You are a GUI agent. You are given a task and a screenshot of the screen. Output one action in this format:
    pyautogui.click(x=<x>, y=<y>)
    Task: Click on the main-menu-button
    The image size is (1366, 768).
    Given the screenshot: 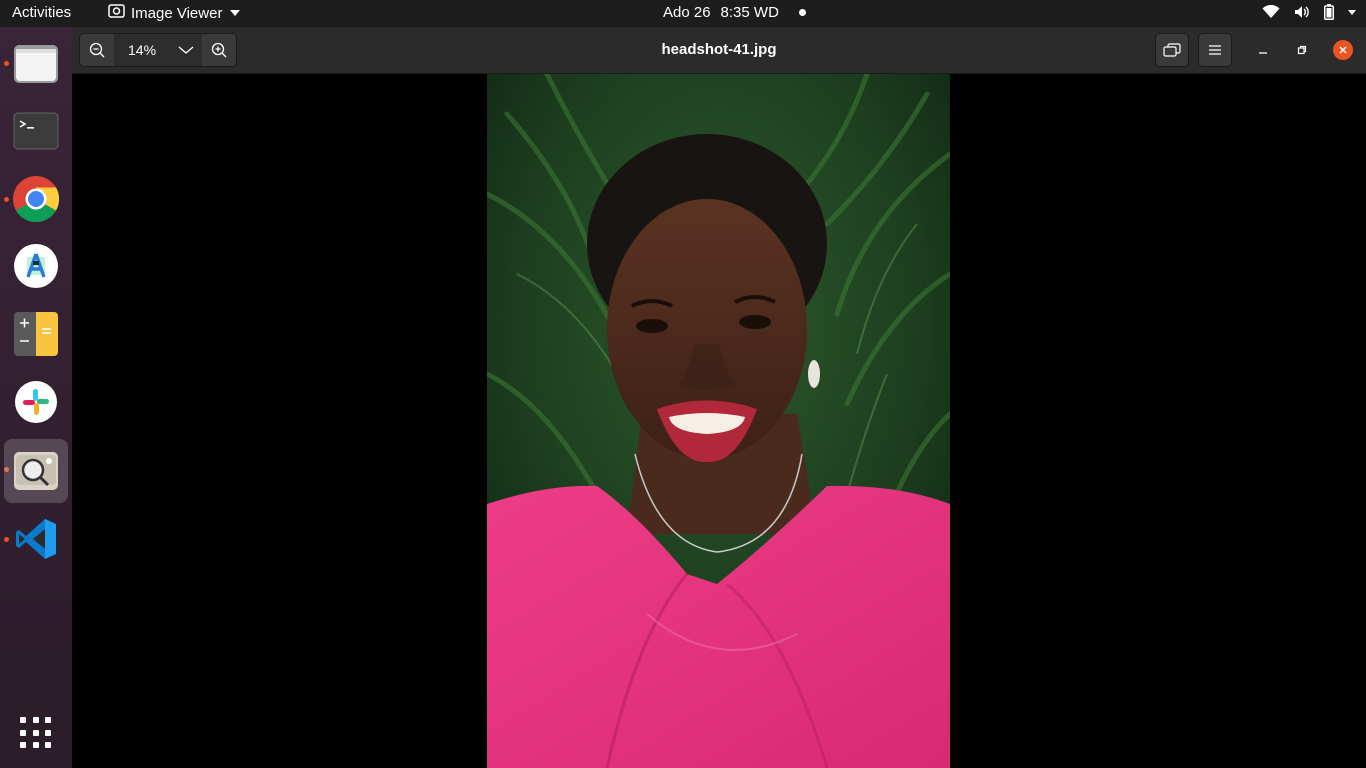 What is the action you would take?
    pyautogui.click(x=1215, y=50)
    